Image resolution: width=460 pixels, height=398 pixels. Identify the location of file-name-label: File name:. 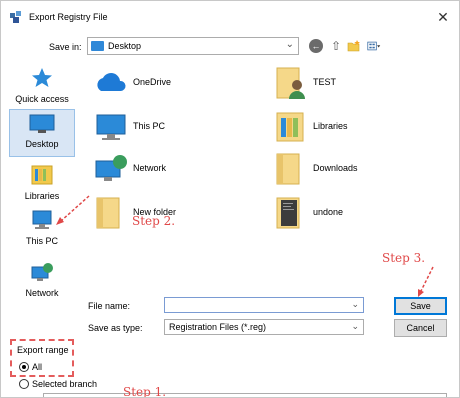
(109, 306).